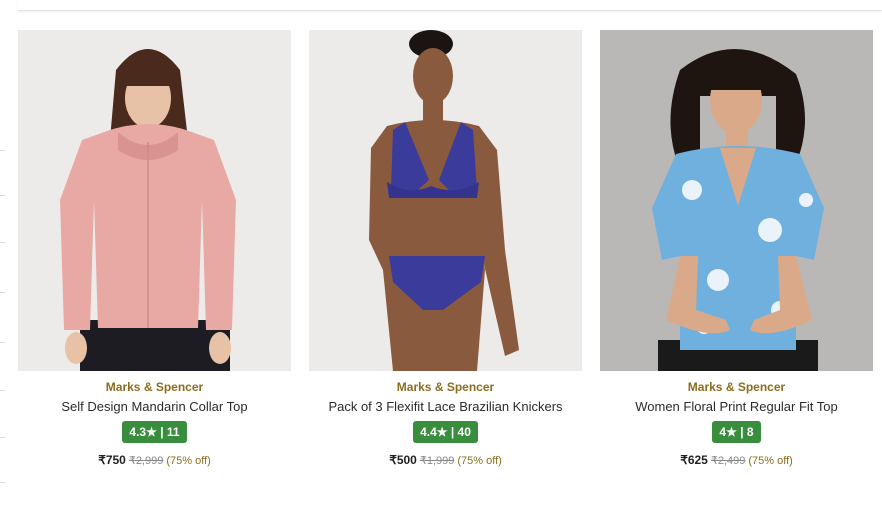 Image resolution: width=882 pixels, height=531 pixels. Describe the element at coordinates (736, 406) in the screenshot. I see `product-title: Women Floral Print Regular Fit Top` at that location.